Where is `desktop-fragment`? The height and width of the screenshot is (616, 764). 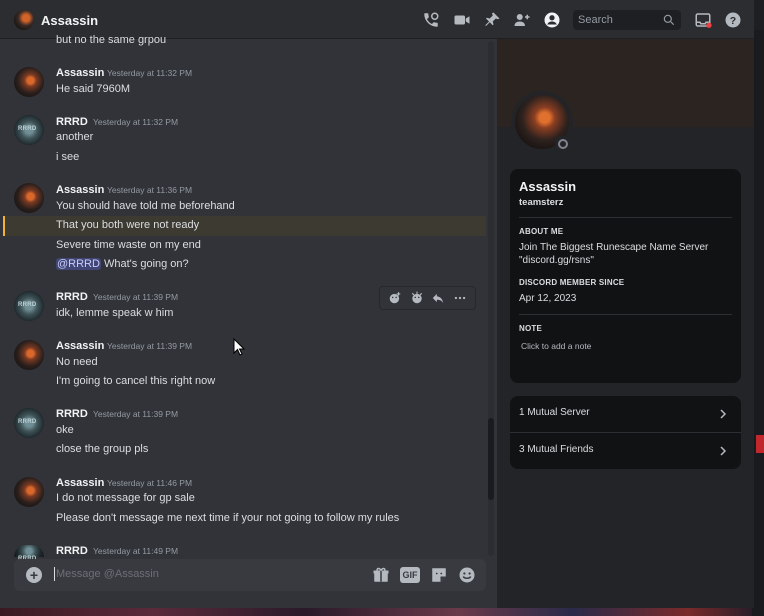 desktop-fragment is located at coordinates (760, 444).